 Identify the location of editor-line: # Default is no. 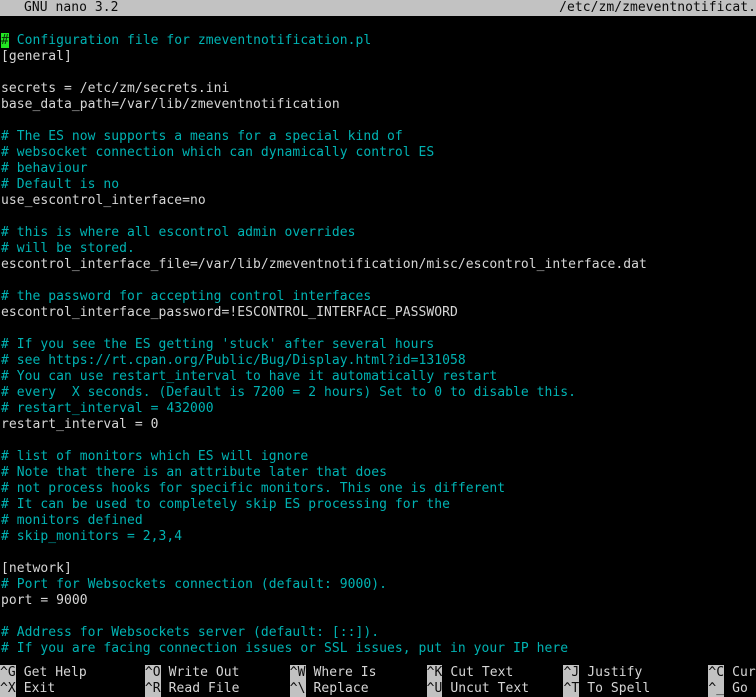
(60, 184).